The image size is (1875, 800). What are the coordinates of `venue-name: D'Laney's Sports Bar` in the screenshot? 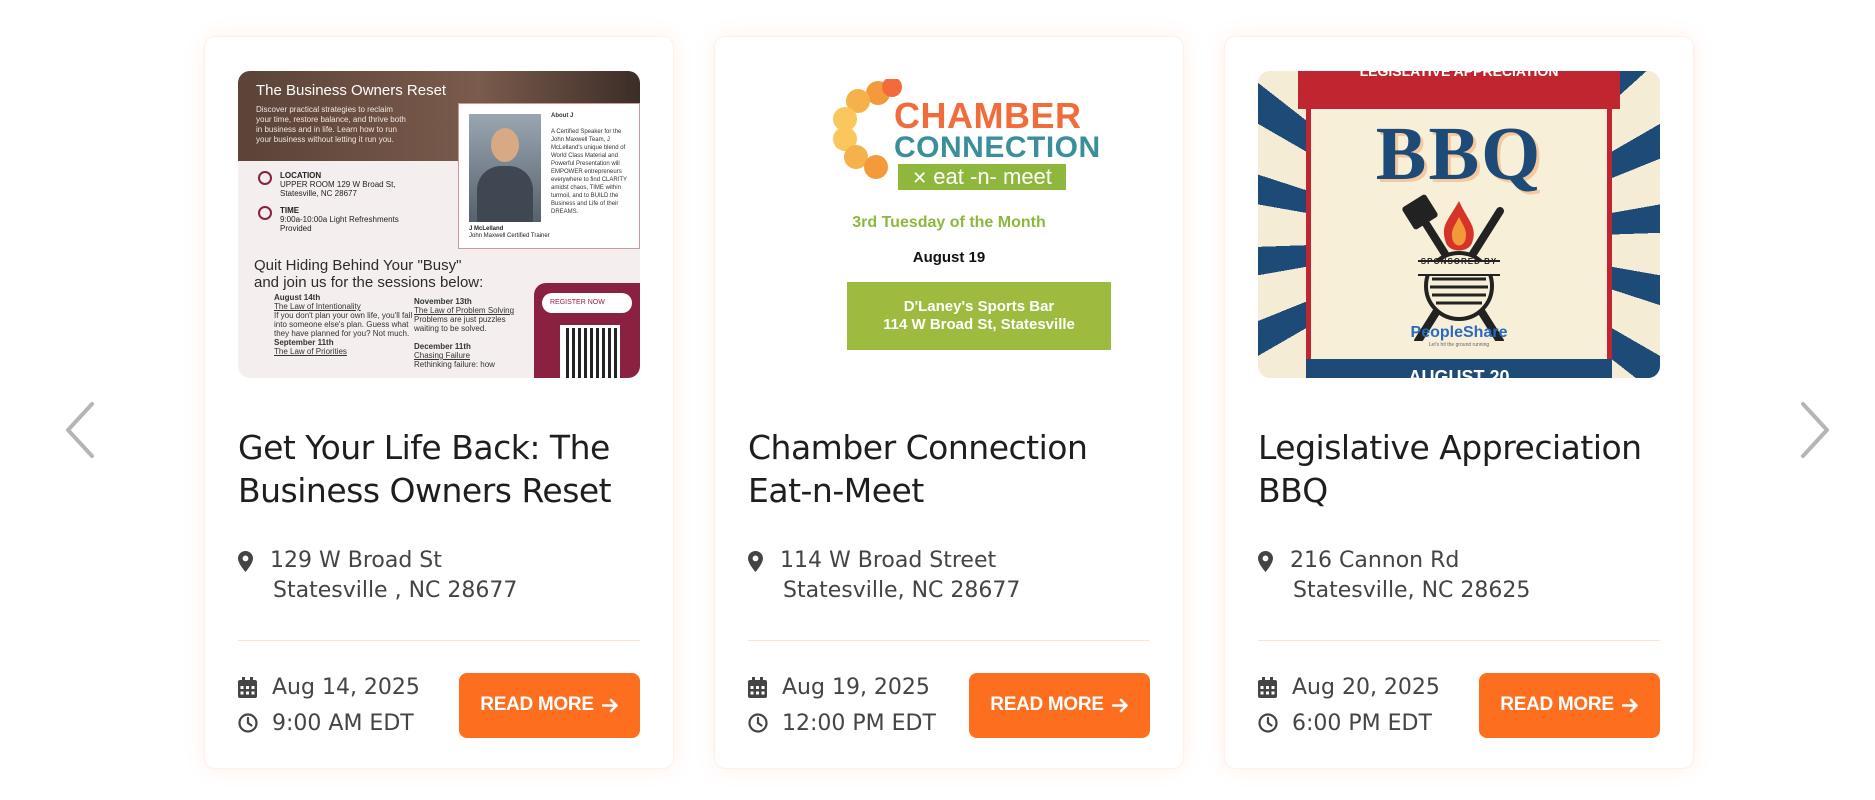 It's located at (979, 306).